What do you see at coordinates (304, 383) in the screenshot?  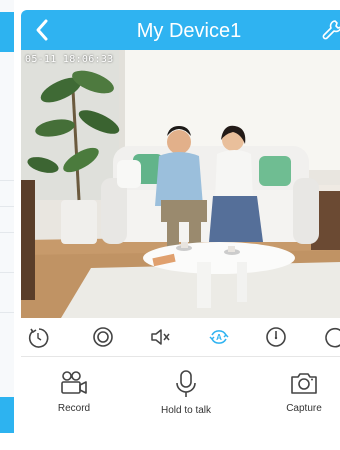 I see `camera-icon` at bounding box center [304, 383].